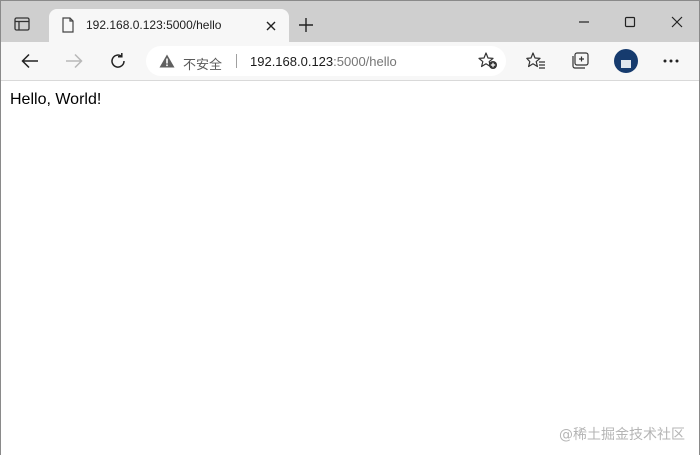 The width and height of the screenshot is (700, 455). I want to click on tab-title: 192.168.0.123:5000/hello, so click(154, 25).